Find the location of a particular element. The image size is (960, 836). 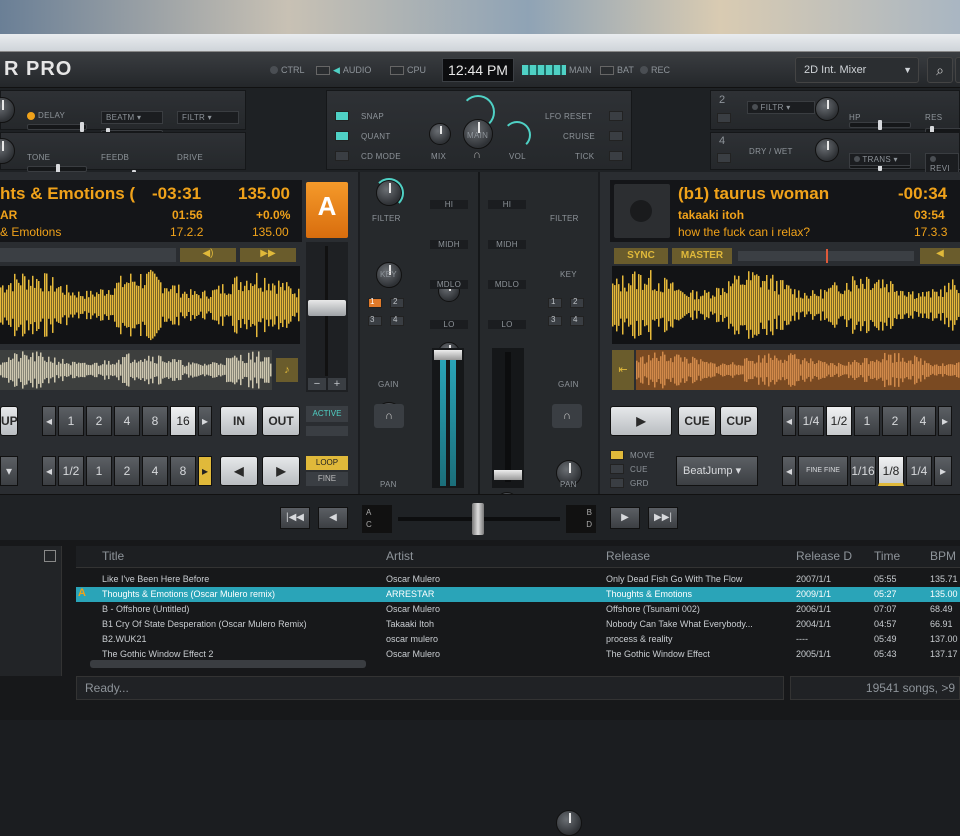

deck-b-fine-fine: FINE FINE is located at coordinates (823, 471).